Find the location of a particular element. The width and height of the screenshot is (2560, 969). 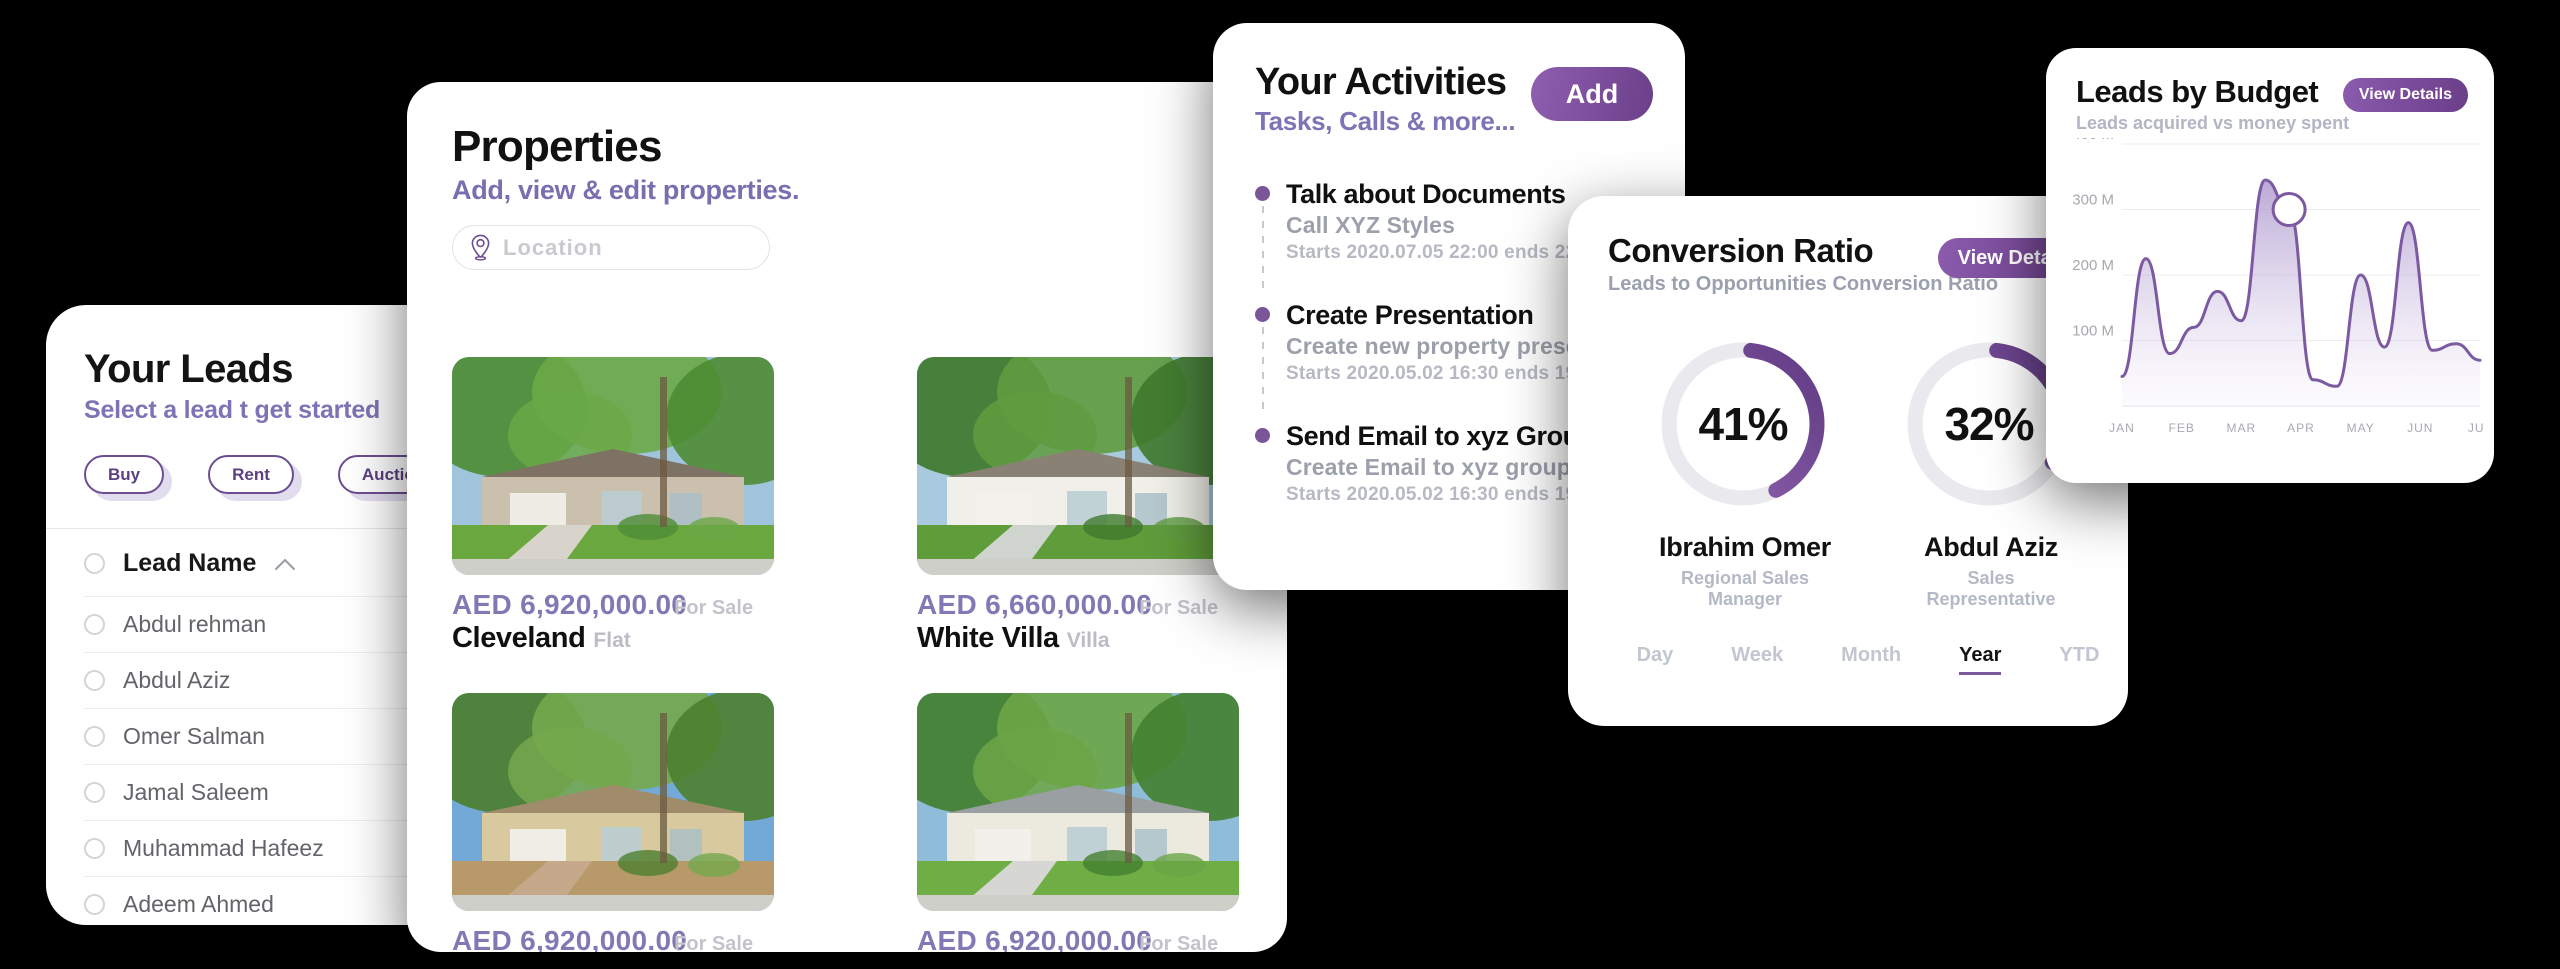

property-card: AED 6,920,000.00For SaleDawson DriveFlat is located at coordinates (617, 822).